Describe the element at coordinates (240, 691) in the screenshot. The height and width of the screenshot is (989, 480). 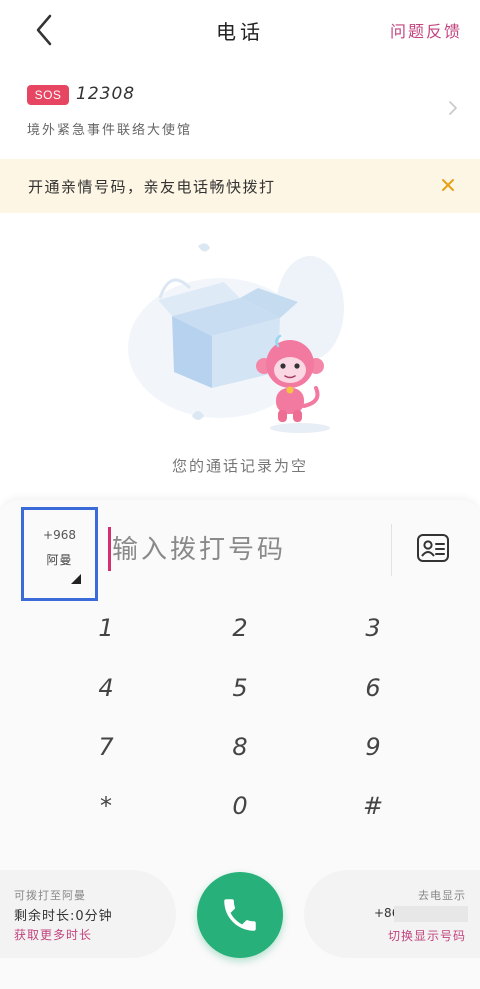
I see `key-5: 5` at that location.